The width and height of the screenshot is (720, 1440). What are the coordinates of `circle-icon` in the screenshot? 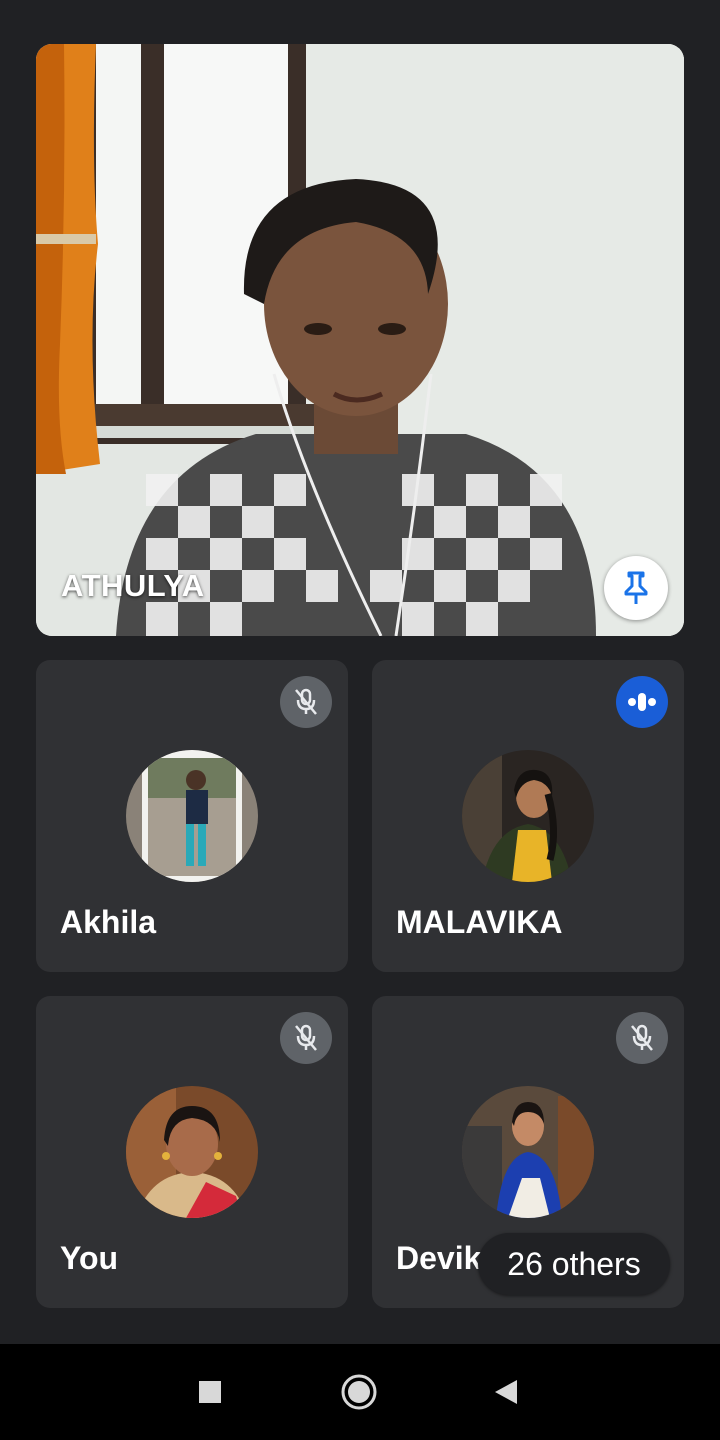 It's located at (359, 1392).